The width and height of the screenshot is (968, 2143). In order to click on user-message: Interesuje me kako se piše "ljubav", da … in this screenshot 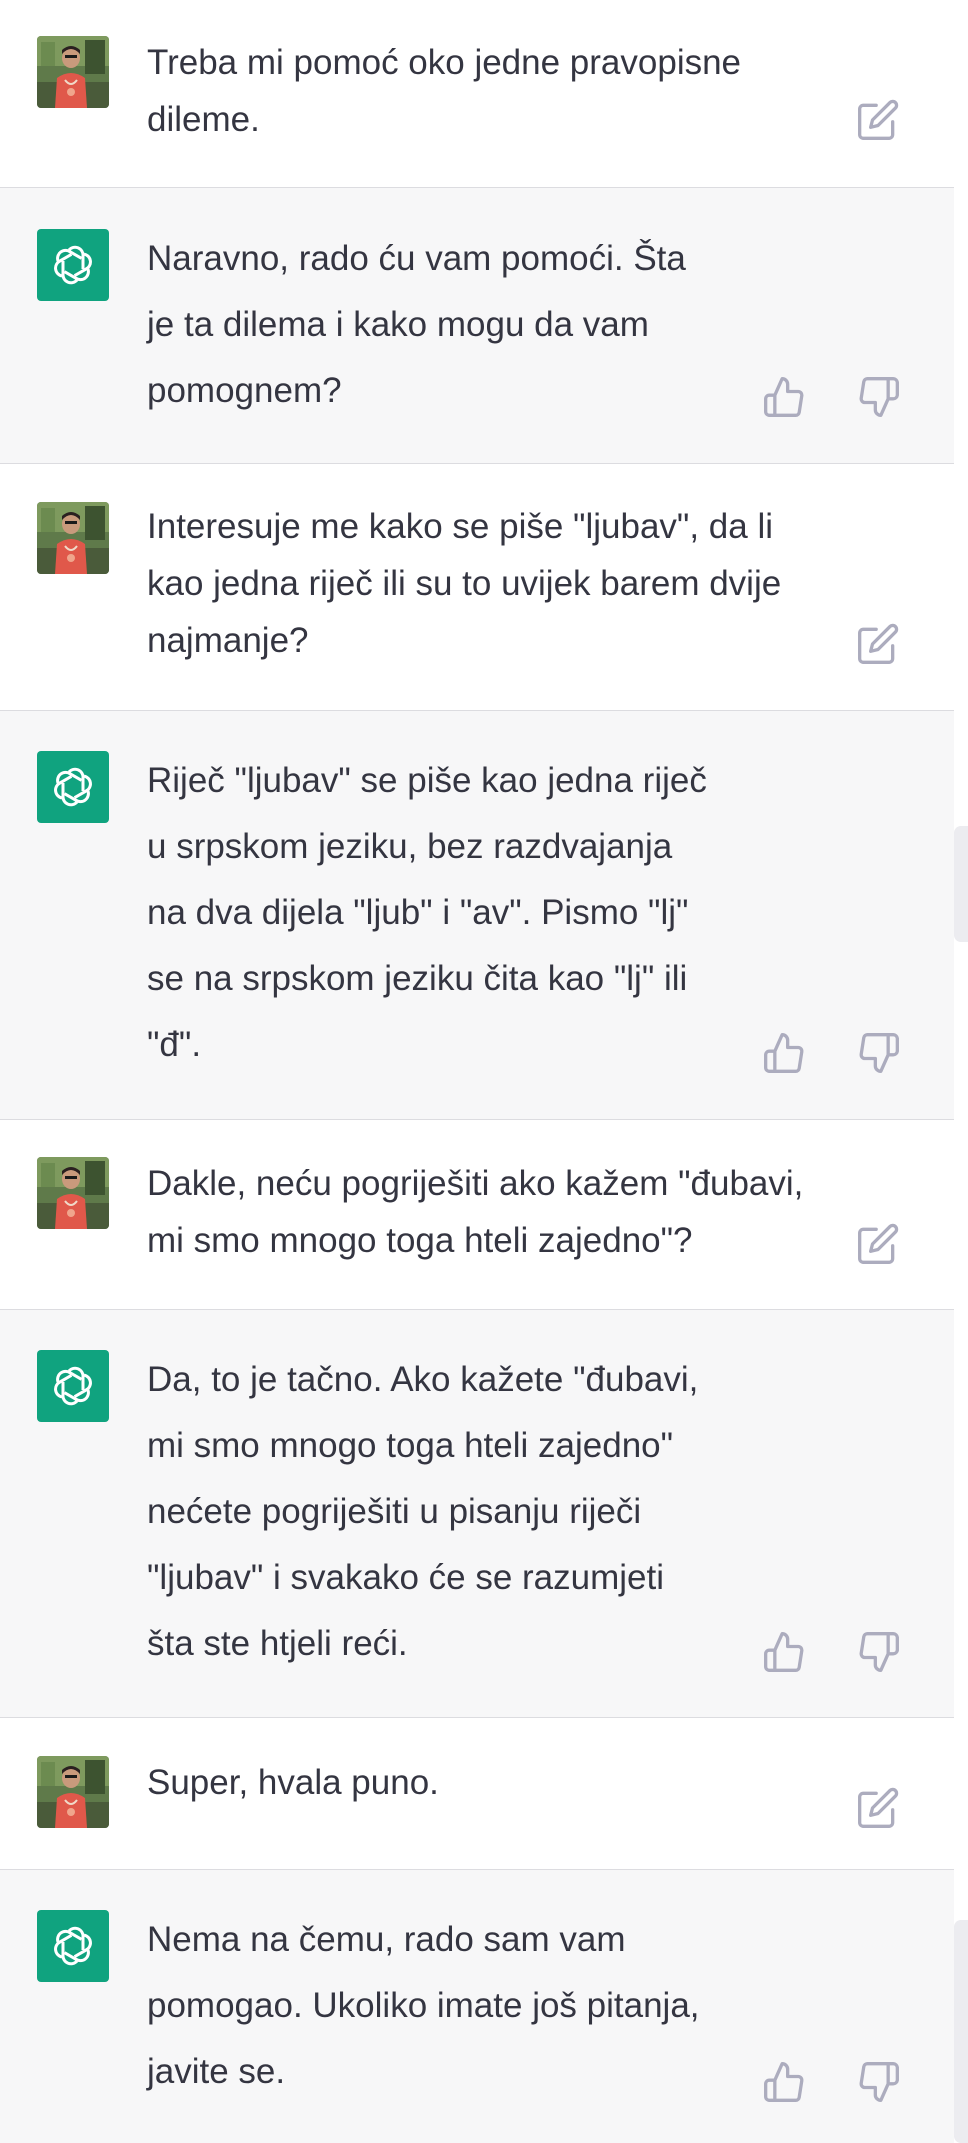, I will do `click(477, 587)`.